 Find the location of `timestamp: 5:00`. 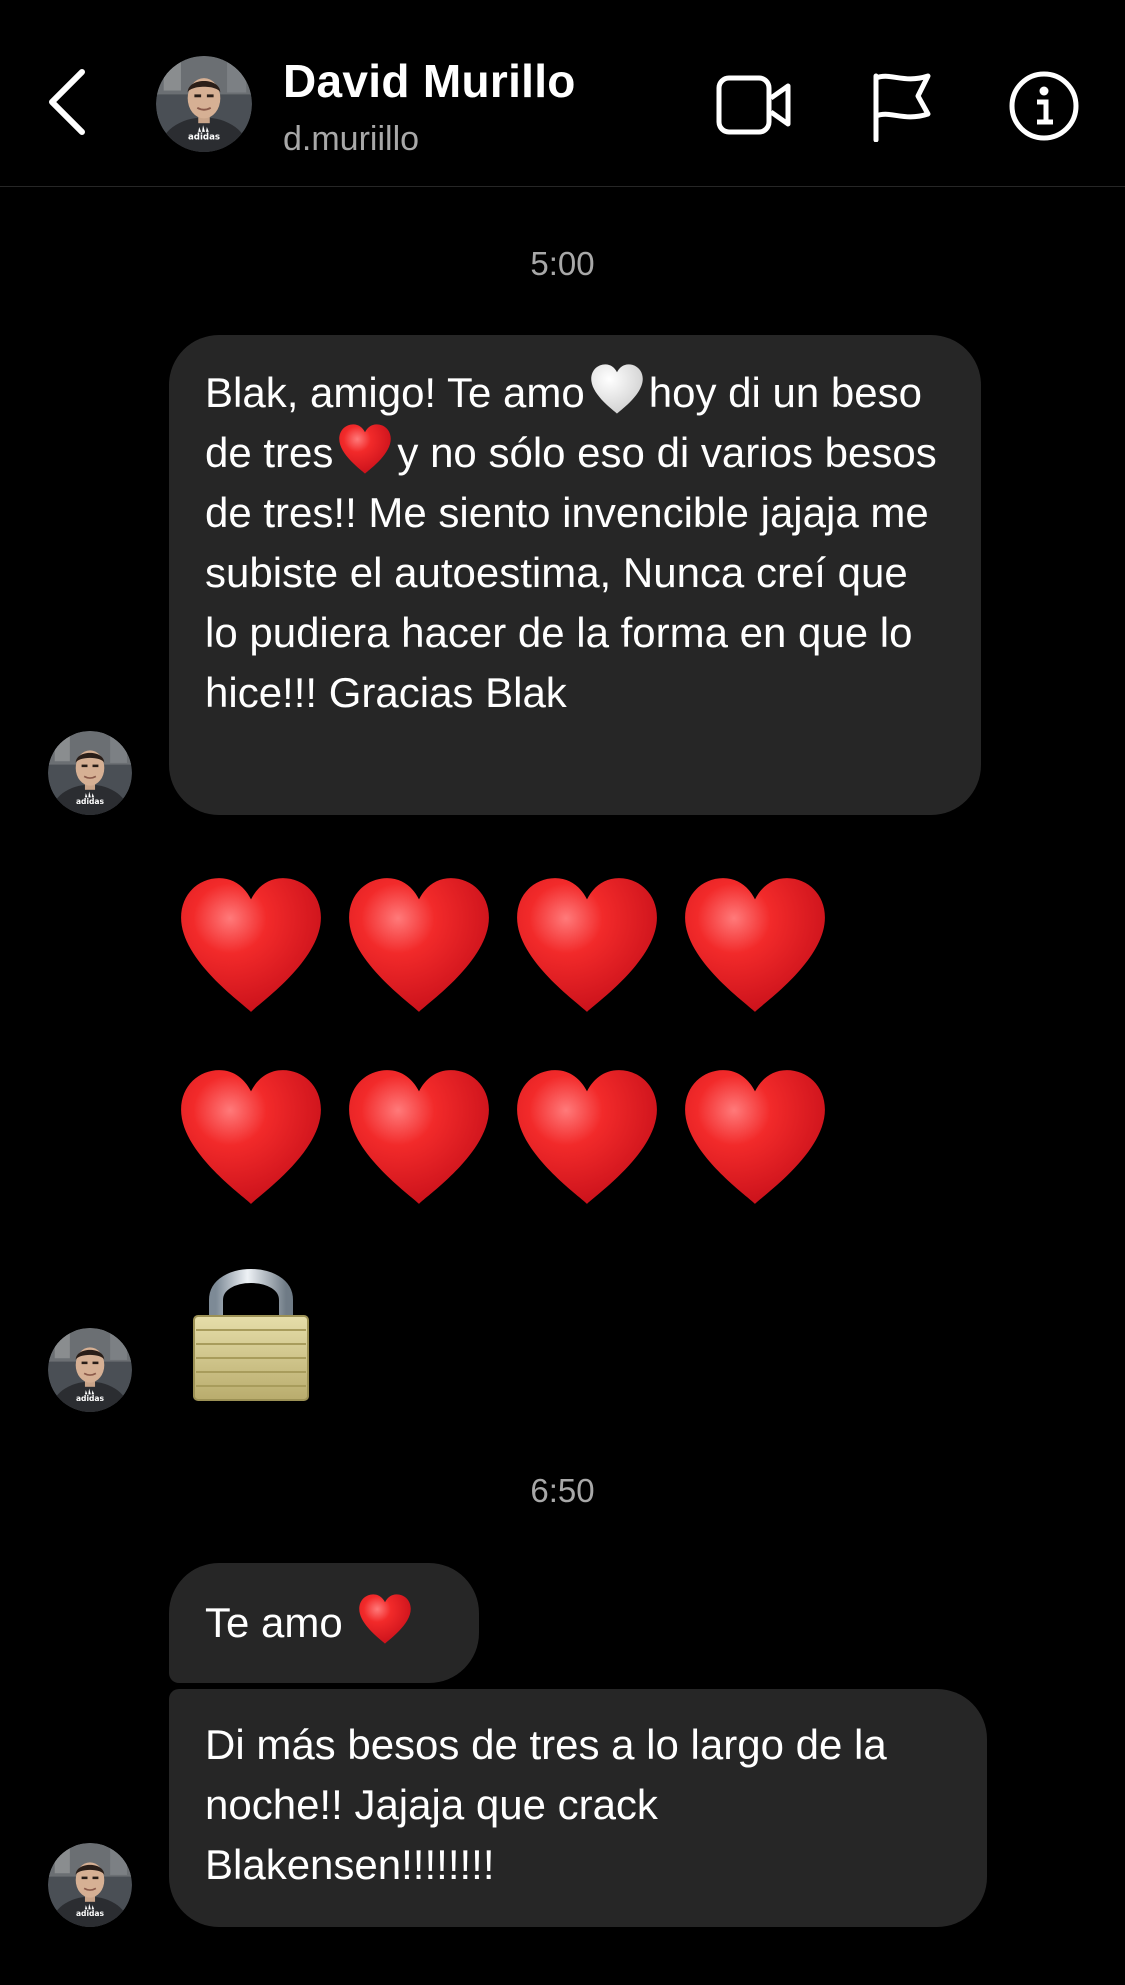

timestamp: 5:00 is located at coordinates (562, 263).